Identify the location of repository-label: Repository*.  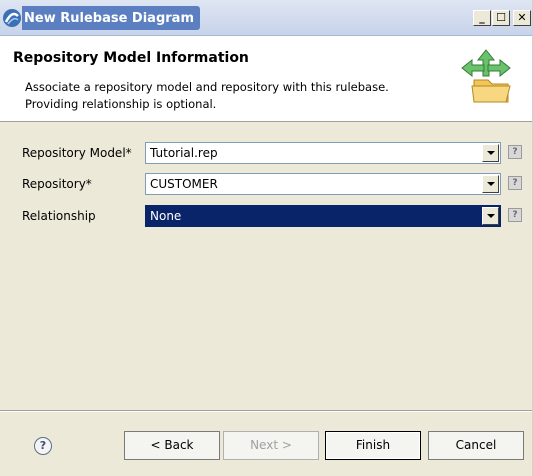
(57, 184).